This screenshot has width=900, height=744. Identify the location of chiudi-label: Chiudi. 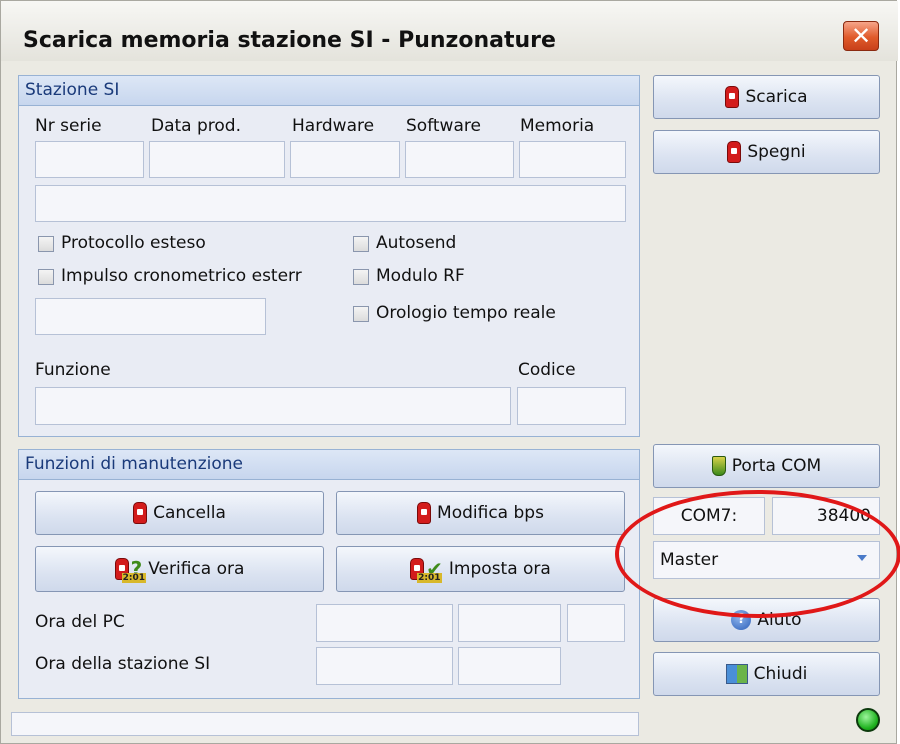
(780, 674).